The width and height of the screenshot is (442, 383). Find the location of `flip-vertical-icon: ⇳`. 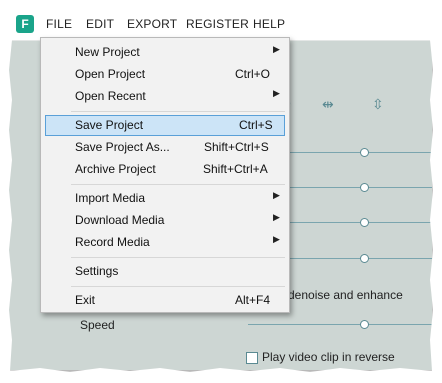

flip-vertical-icon: ⇳ is located at coordinates (378, 104).